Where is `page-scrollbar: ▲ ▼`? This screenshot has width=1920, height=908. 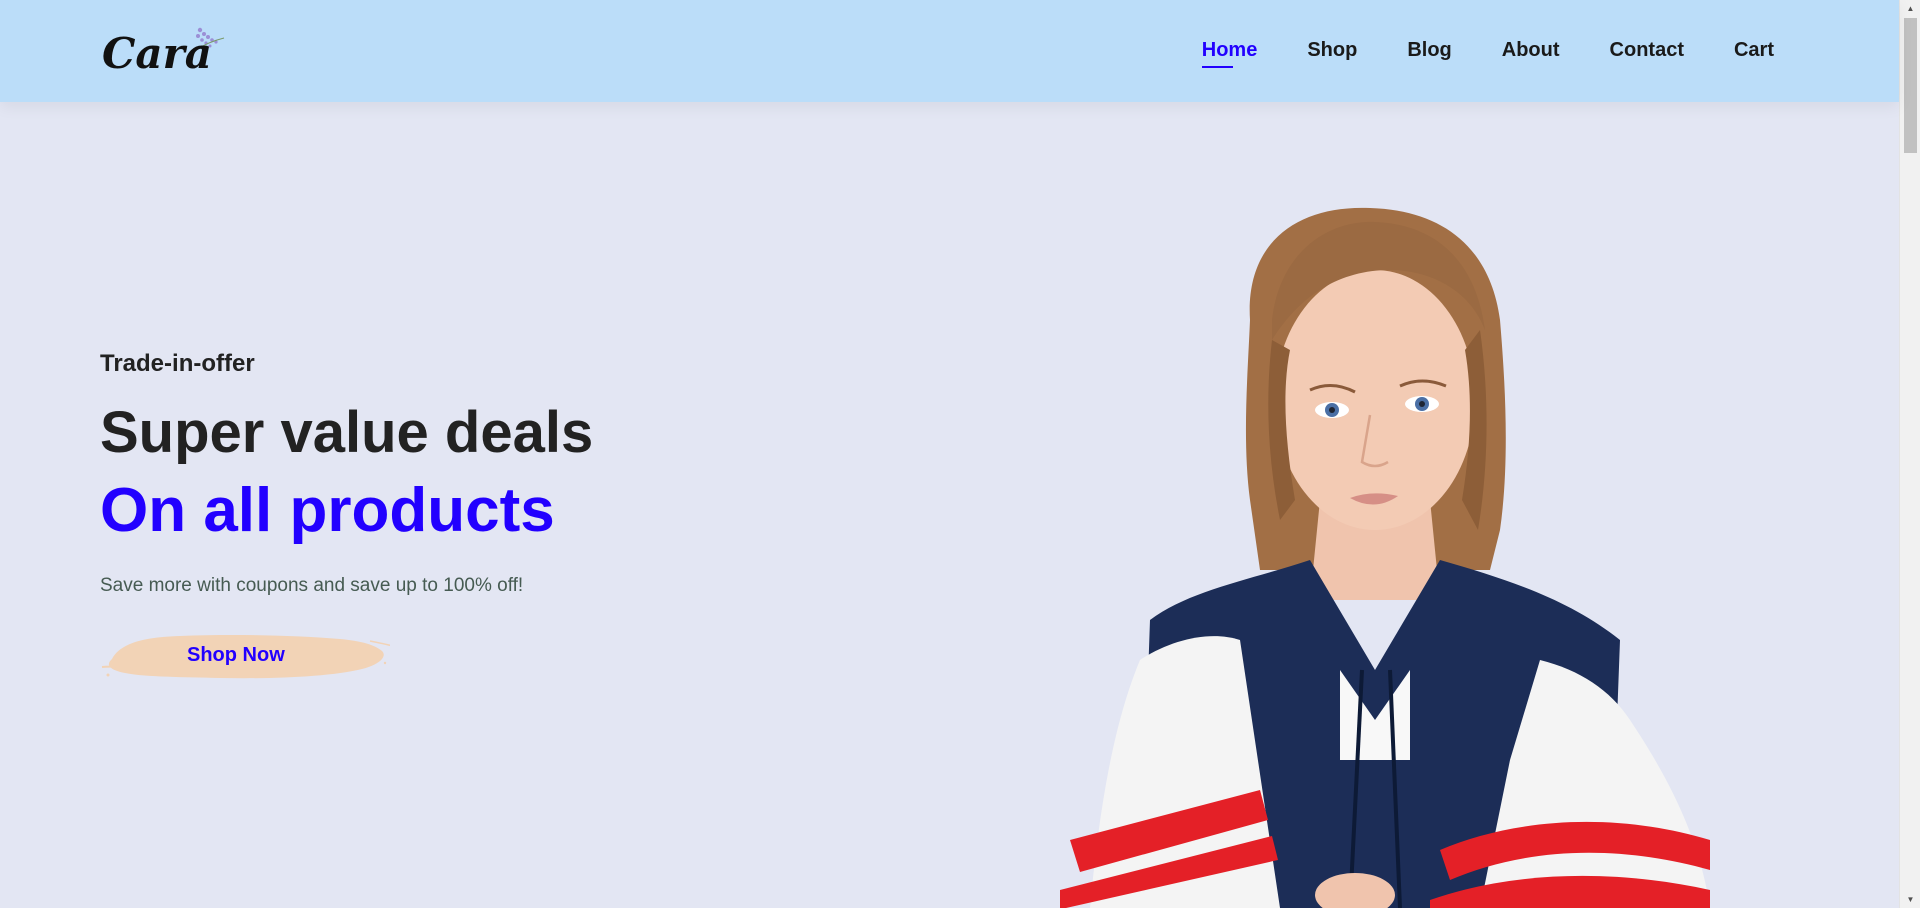 page-scrollbar: ▲ ▼ is located at coordinates (1909, 454).